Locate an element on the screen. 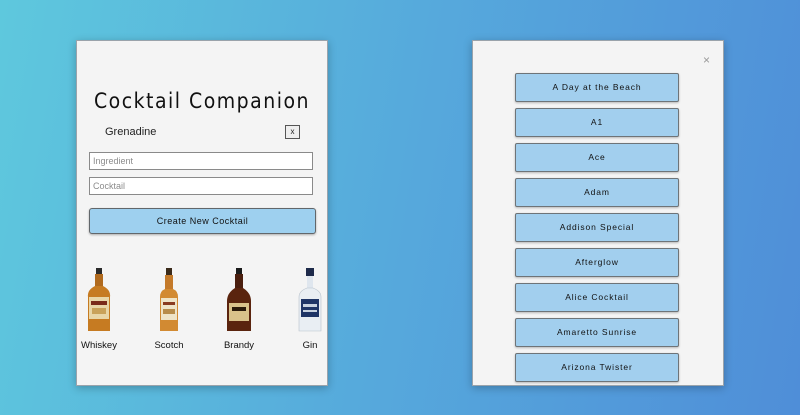 The width and height of the screenshot is (800, 415). page-title: Cocktail Companion is located at coordinates (202, 101).